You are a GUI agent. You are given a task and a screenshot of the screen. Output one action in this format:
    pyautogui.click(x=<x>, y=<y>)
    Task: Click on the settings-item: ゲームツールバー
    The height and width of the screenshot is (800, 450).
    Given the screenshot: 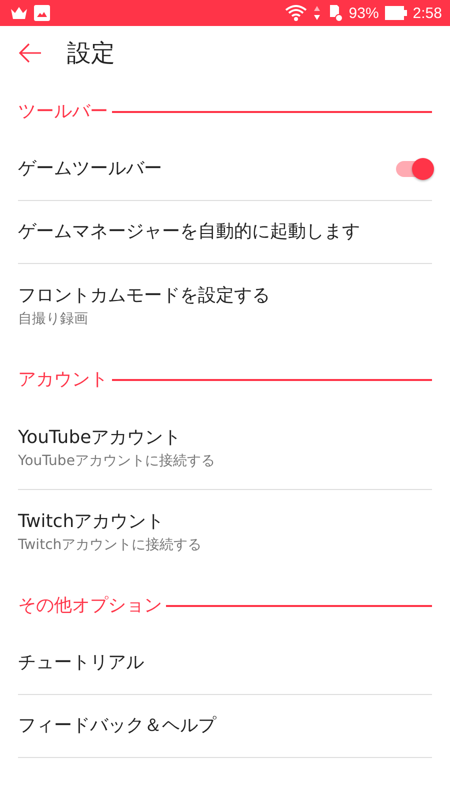 What is the action you would take?
    pyautogui.click(x=225, y=169)
    